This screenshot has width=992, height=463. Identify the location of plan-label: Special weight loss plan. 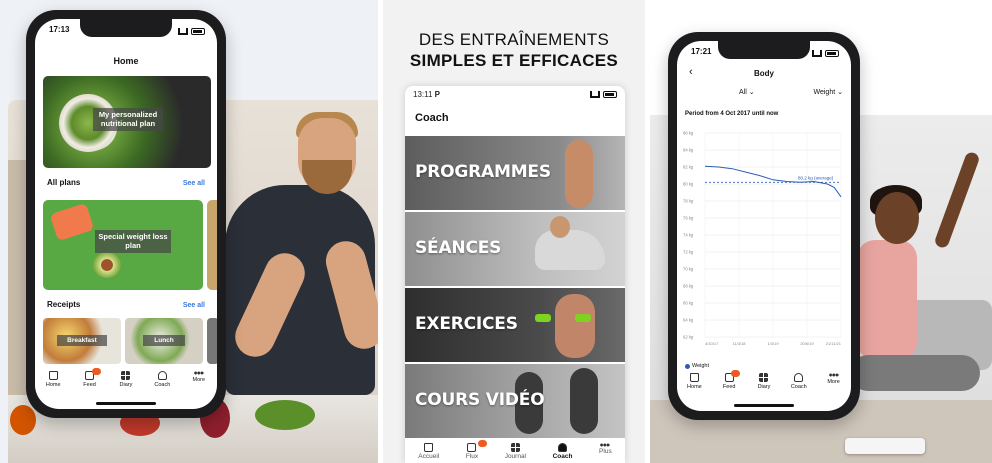
(133, 242).